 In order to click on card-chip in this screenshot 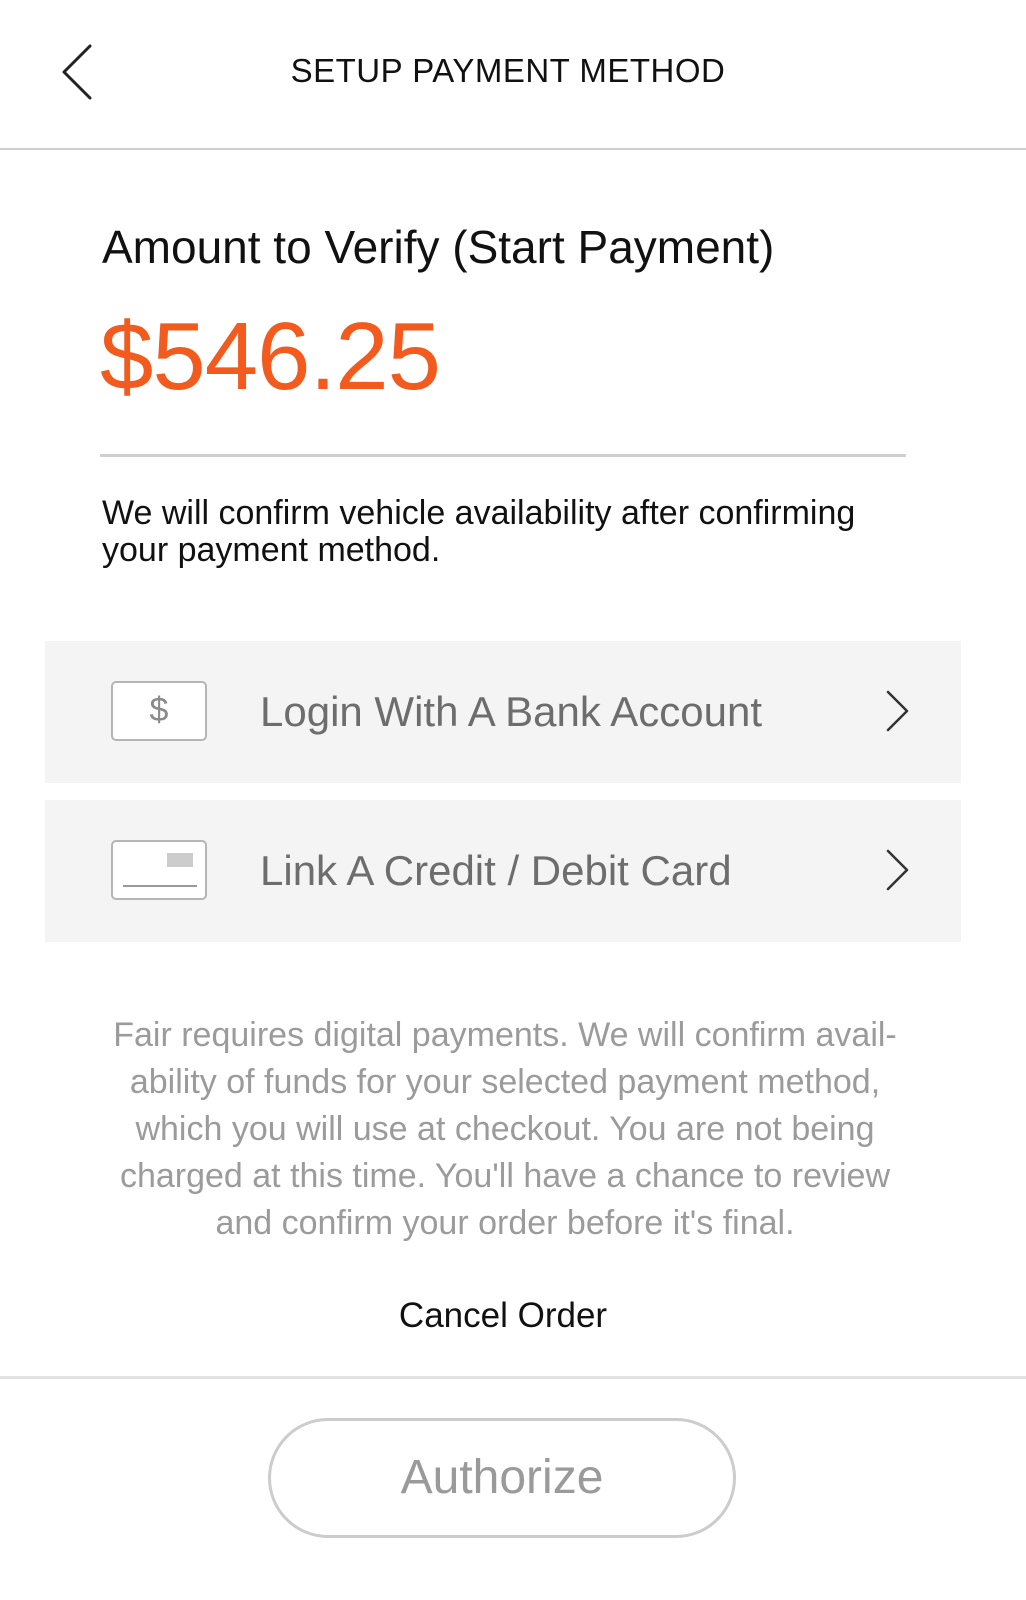, I will do `click(180, 860)`.